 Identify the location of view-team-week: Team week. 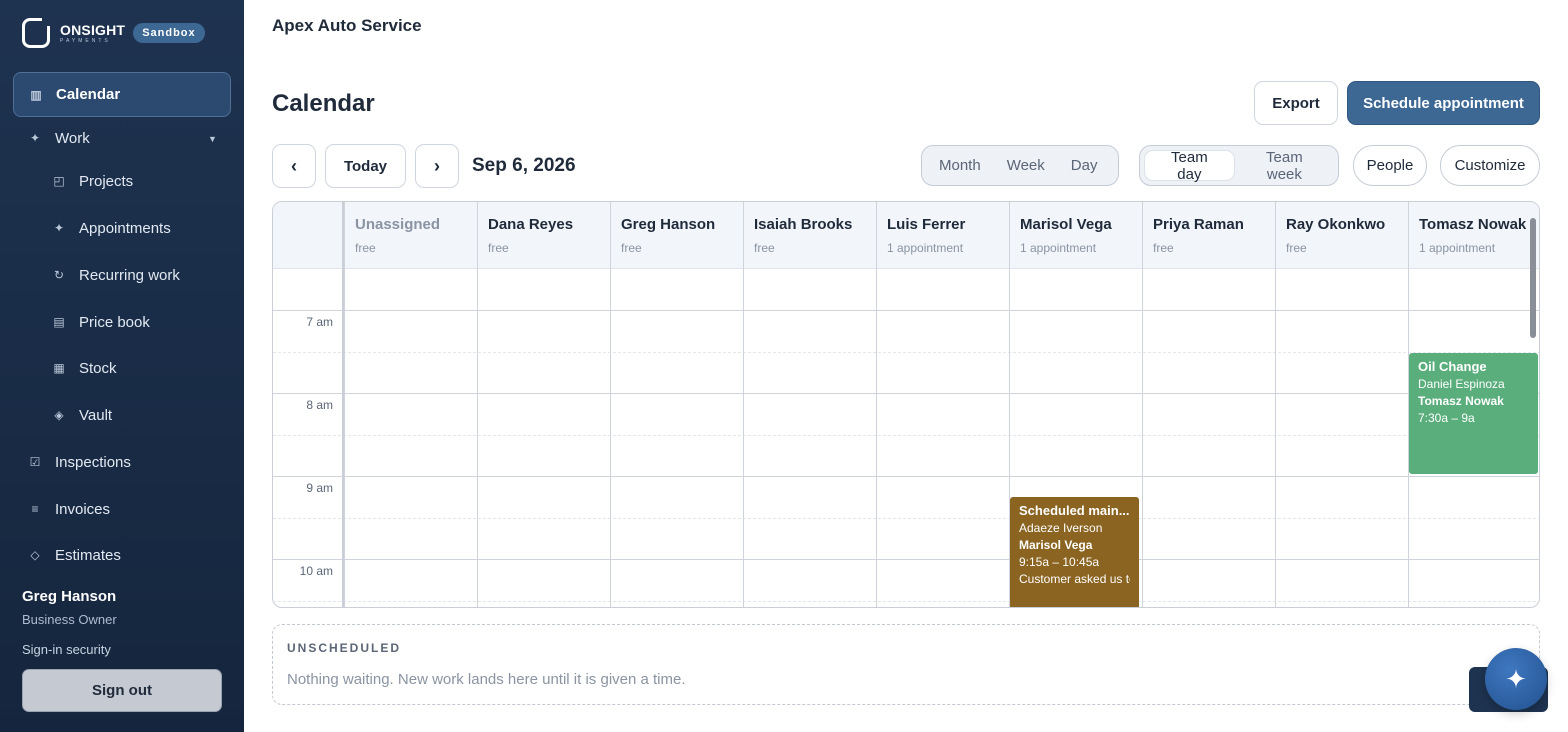
(1284, 166).